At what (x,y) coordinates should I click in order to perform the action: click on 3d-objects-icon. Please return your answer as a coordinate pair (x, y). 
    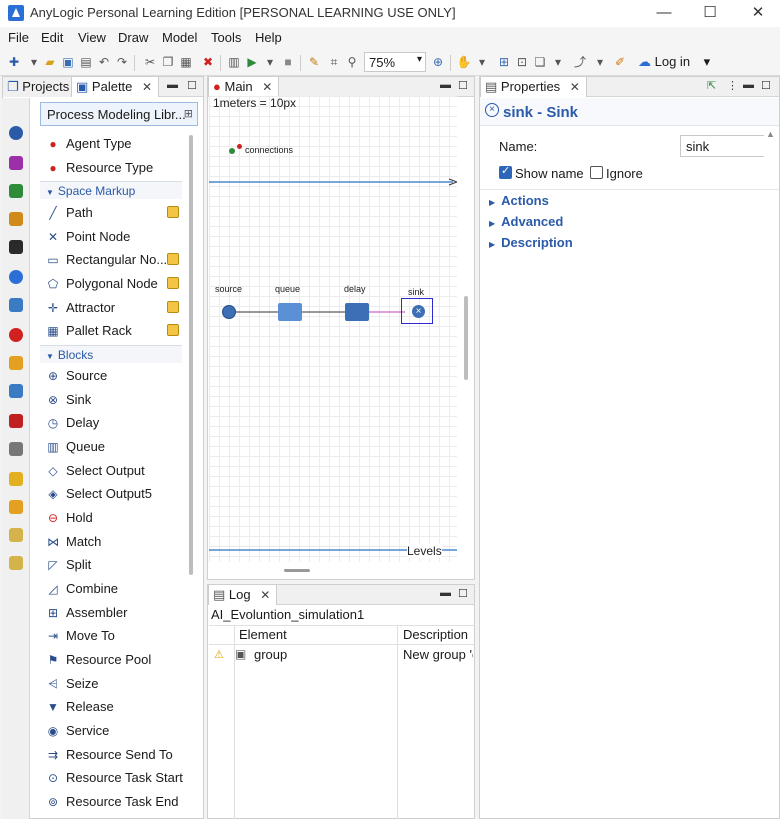
    Looking at the image, I should click on (16, 507).